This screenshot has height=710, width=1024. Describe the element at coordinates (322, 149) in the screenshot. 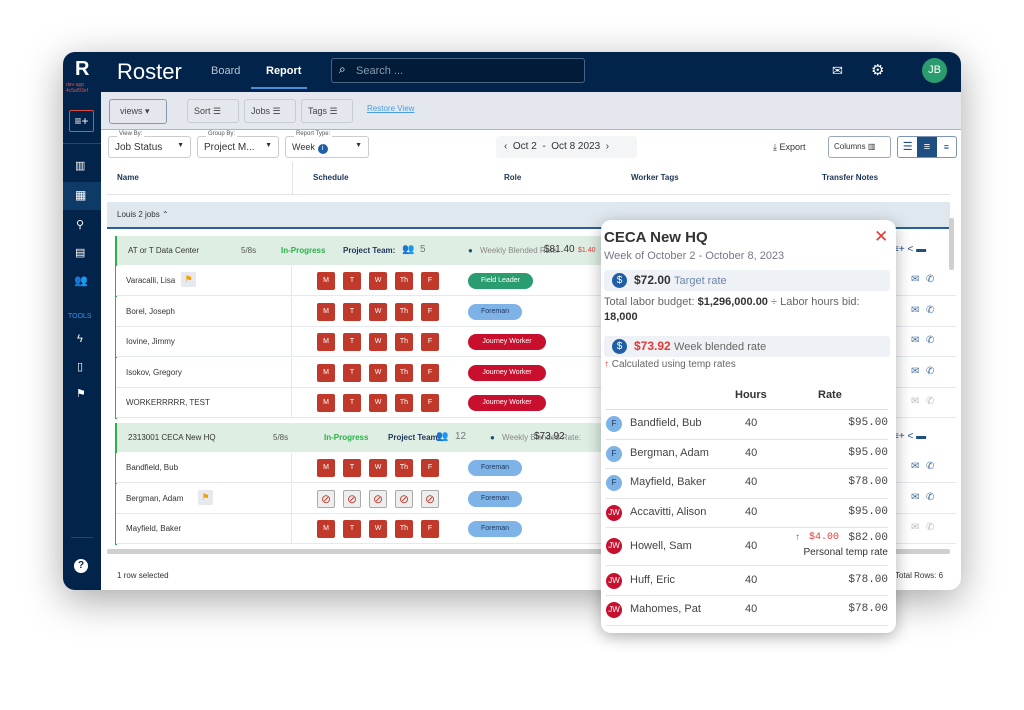

I see `info-icon: i` at that location.